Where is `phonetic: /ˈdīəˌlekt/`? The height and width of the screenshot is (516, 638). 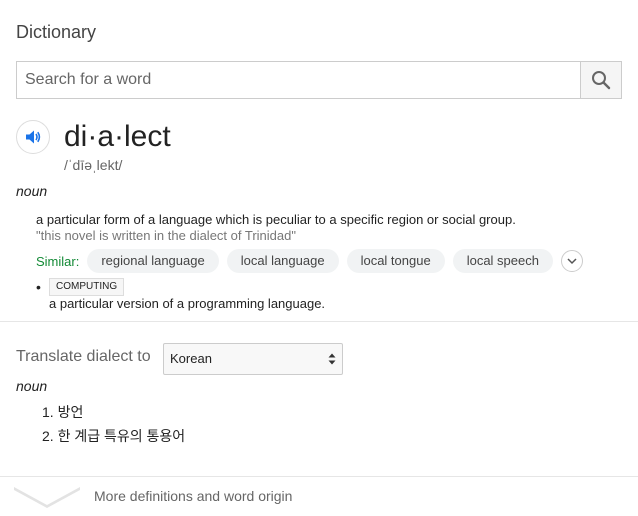 phonetic: /ˈdīəˌlekt/ is located at coordinates (93, 165).